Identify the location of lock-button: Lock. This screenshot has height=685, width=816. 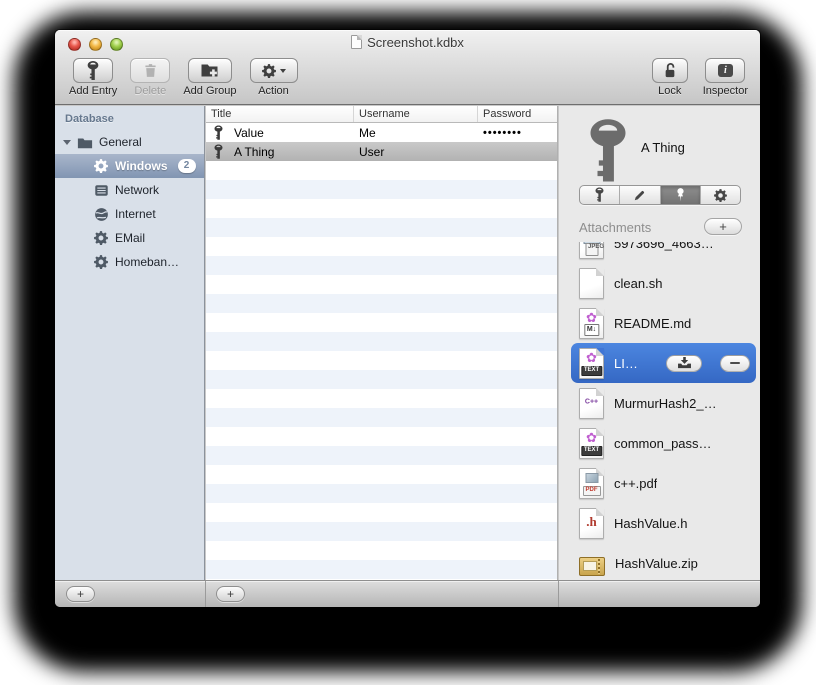
(669, 77).